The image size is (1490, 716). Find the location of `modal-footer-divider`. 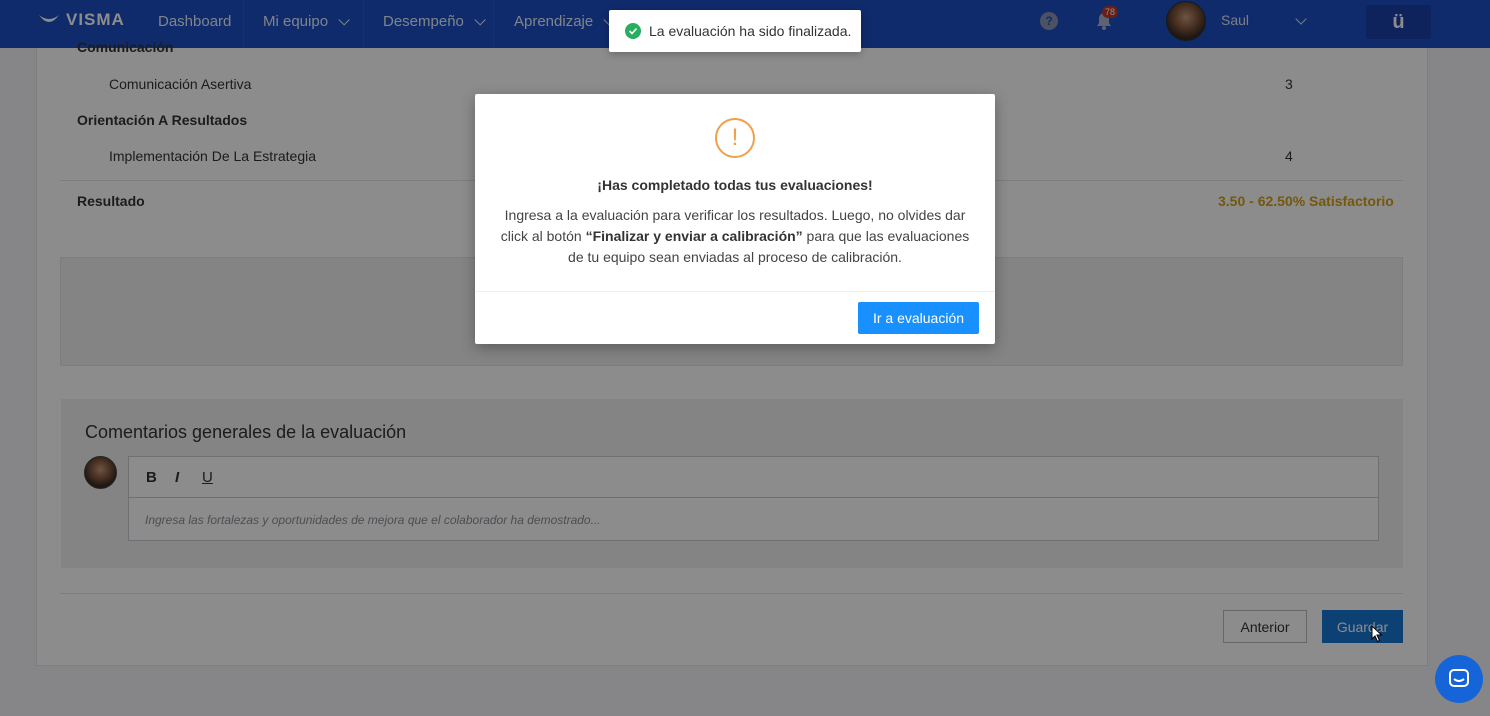

modal-footer-divider is located at coordinates (735, 291).